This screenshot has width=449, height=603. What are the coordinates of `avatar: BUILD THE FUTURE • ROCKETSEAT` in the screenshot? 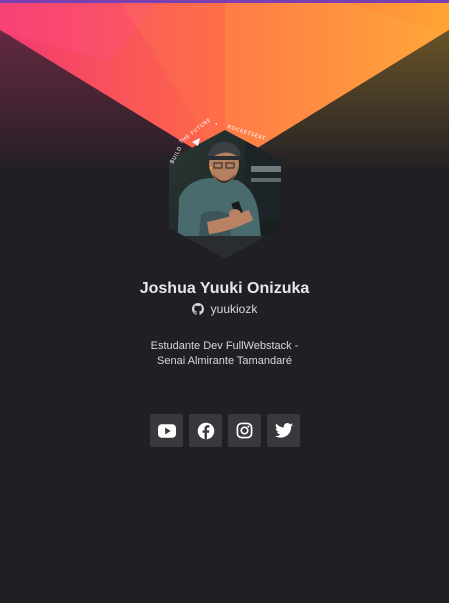 It's located at (225, 188).